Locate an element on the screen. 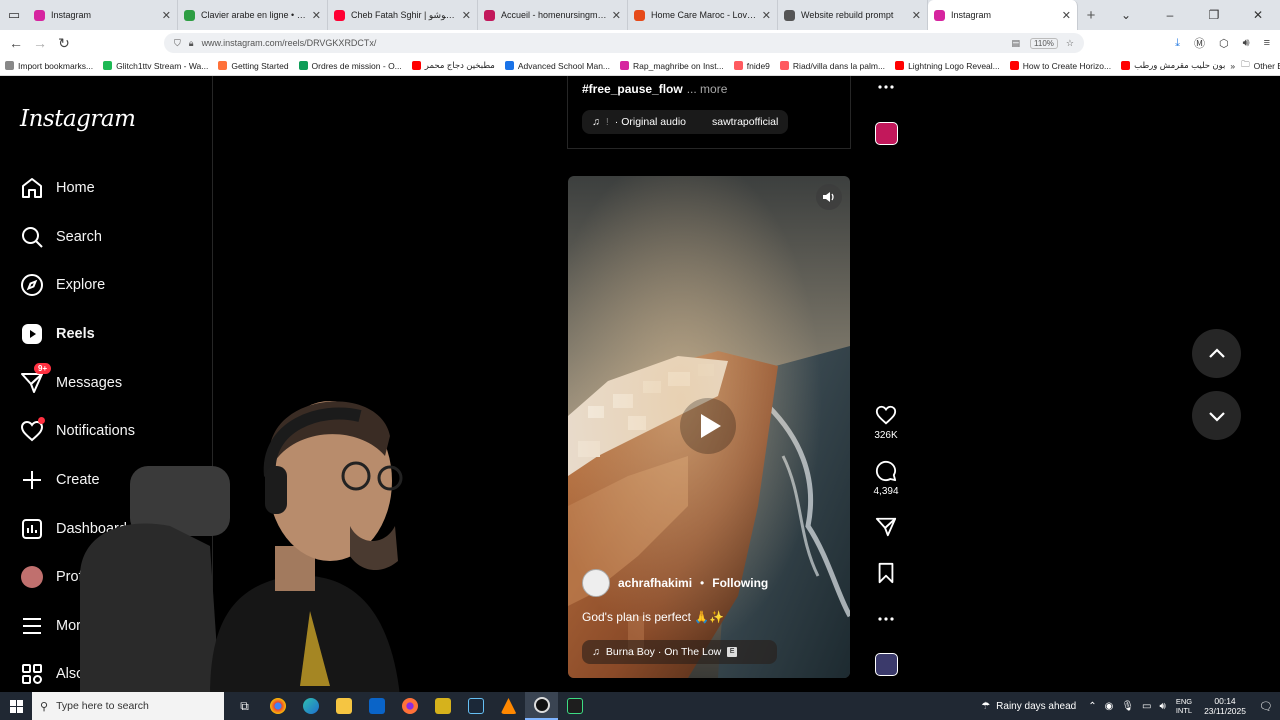 The height and width of the screenshot is (720, 1280). sidebar-item-explore: Explore is located at coordinates (62, 285).